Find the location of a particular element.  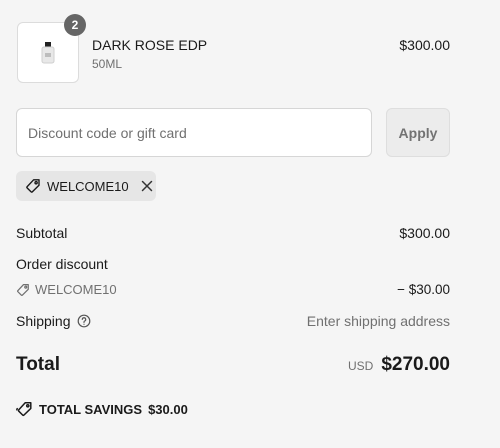

subtotal-label: Subtotal is located at coordinates (42, 233).